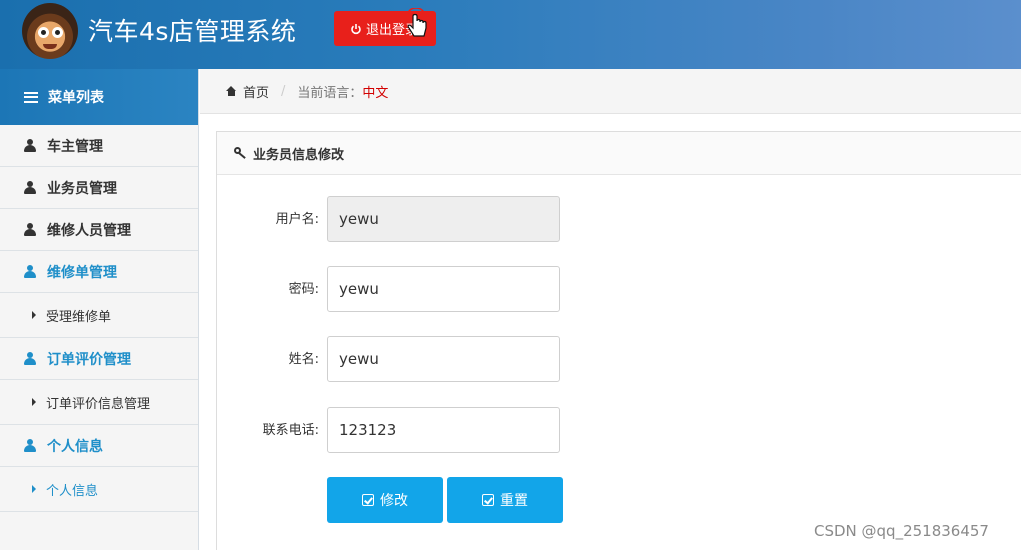 Image resolution: width=1021 pixels, height=550 pixels. What do you see at coordinates (82, 272) in the screenshot?
I see `sidebar-item-label: 维修单管理` at bounding box center [82, 272].